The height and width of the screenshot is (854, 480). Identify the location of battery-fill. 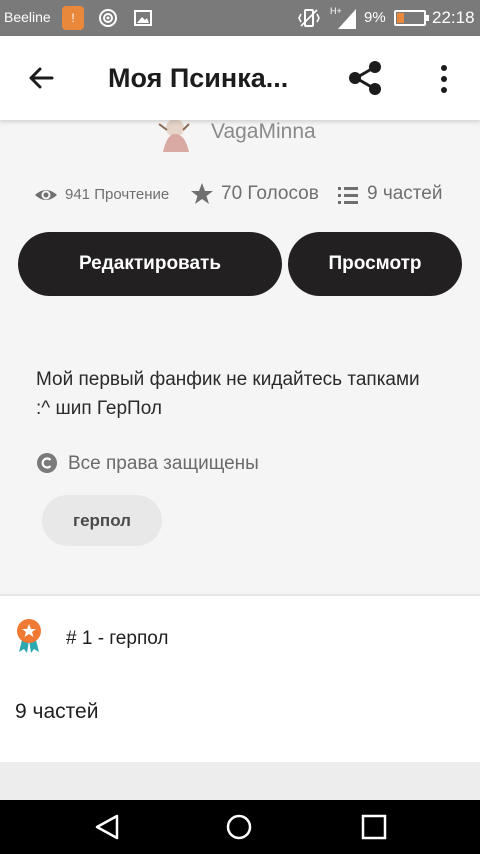
(400, 18).